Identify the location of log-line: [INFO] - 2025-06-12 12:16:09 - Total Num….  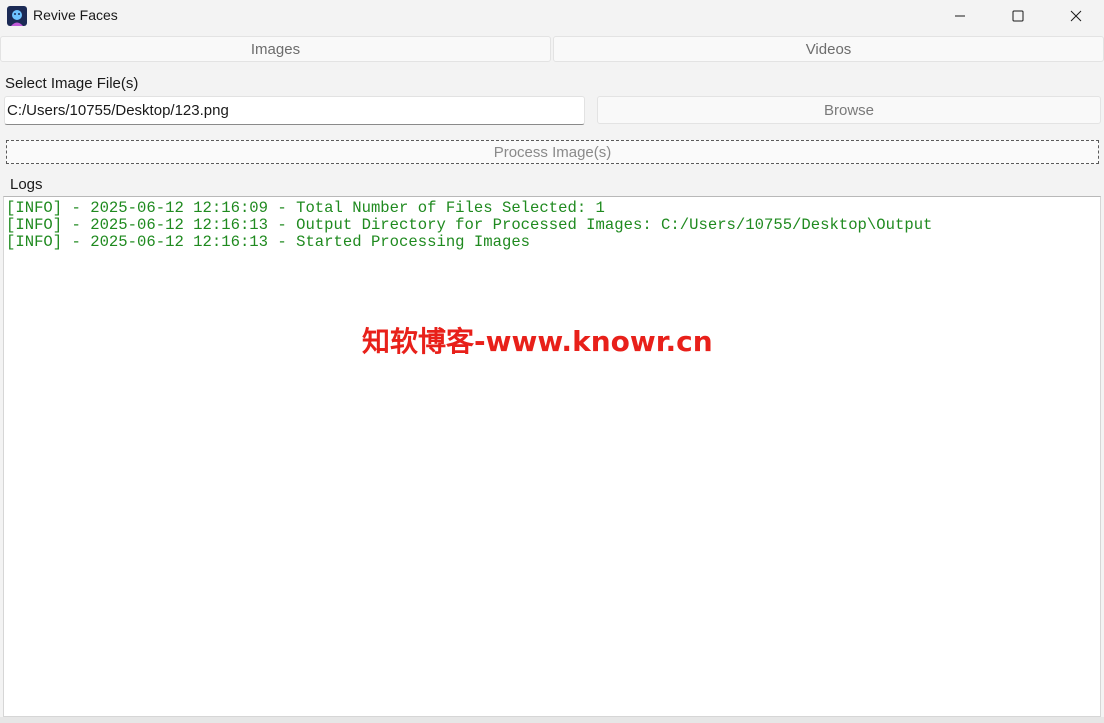
(305, 208).